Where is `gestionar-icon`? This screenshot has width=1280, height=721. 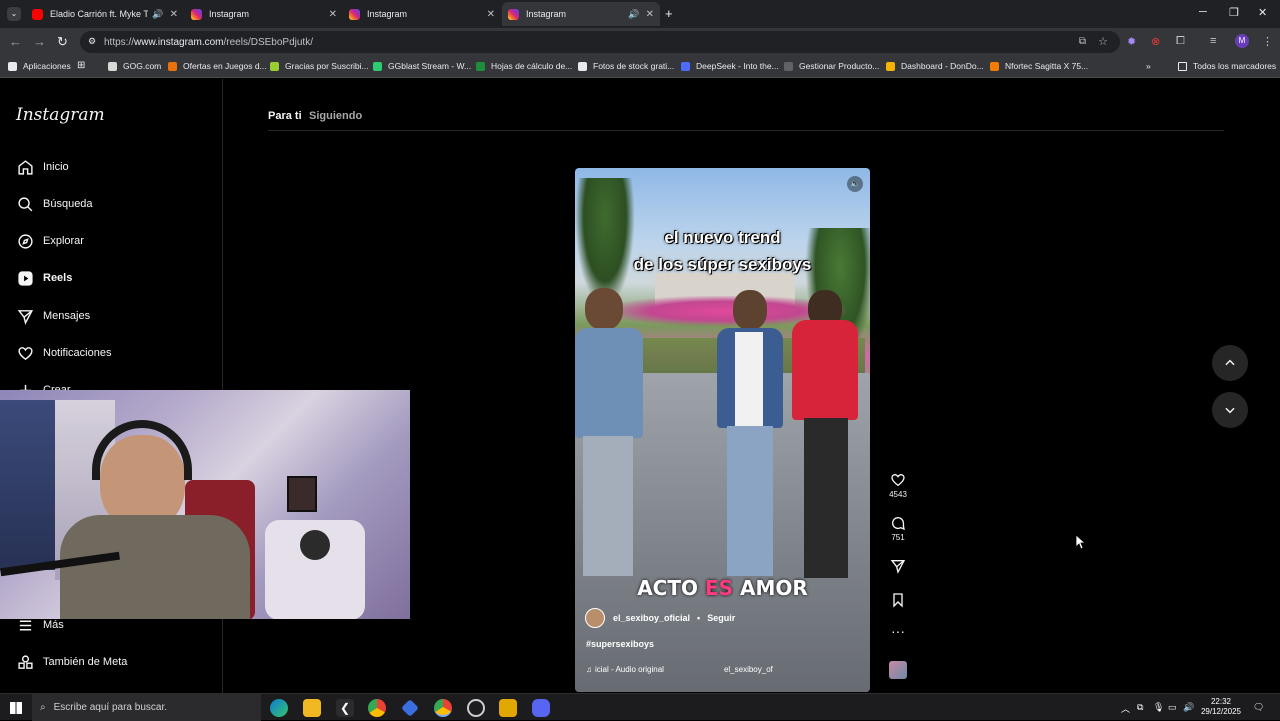 gestionar-icon is located at coordinates (788, 66).